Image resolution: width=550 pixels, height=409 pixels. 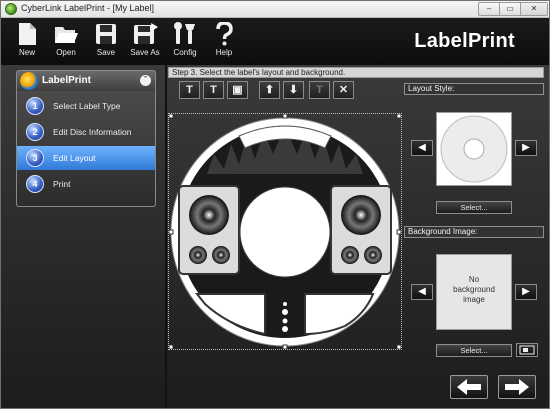 What do you see at coordinates (26, 52) in the screenshot?
I see `new-label: New` at bounding box center [26, 52].